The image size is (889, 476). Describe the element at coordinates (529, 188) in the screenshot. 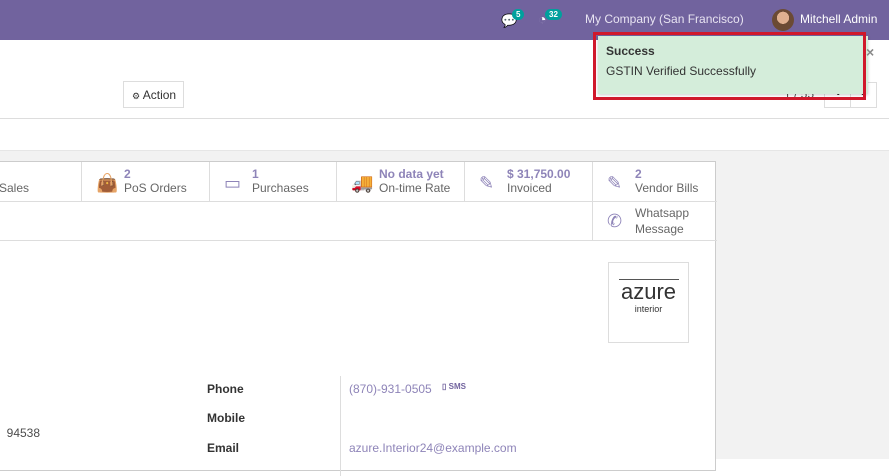

I see `invoiced-label: Invoiced` at that location.